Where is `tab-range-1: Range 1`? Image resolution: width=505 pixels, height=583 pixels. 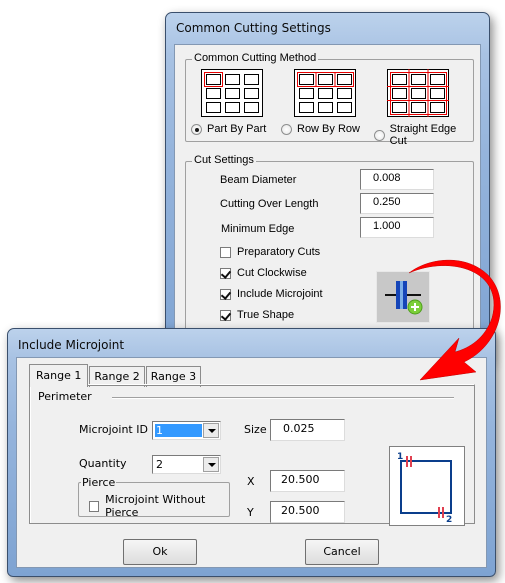
tab-range-1: Range 1 is located at coordinates (59, 375).